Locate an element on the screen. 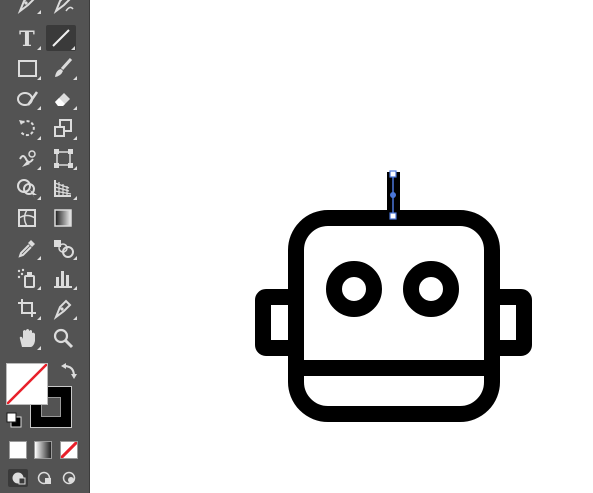  rectangle-icon is located at coordinates (27, 68).